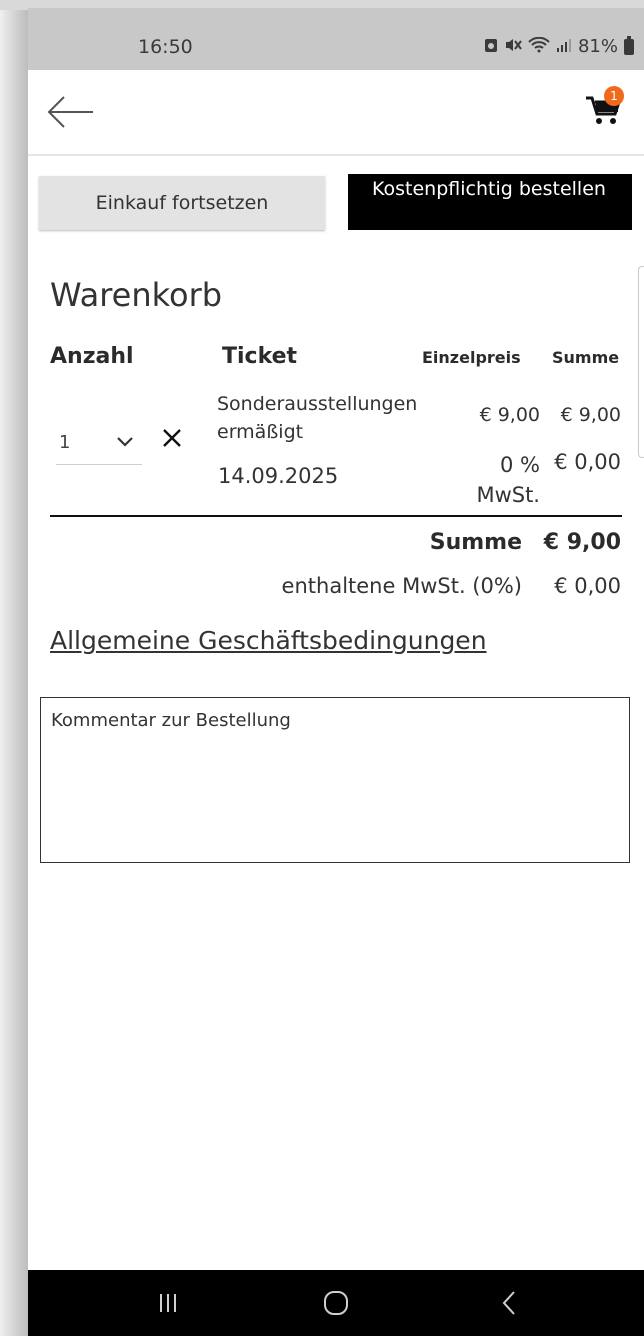 This screenshot has width=644, height=1336. What do you see at coordinates (491, 47) in the screenshot?
I see `notification-icon` at bounding box center [491, 47].